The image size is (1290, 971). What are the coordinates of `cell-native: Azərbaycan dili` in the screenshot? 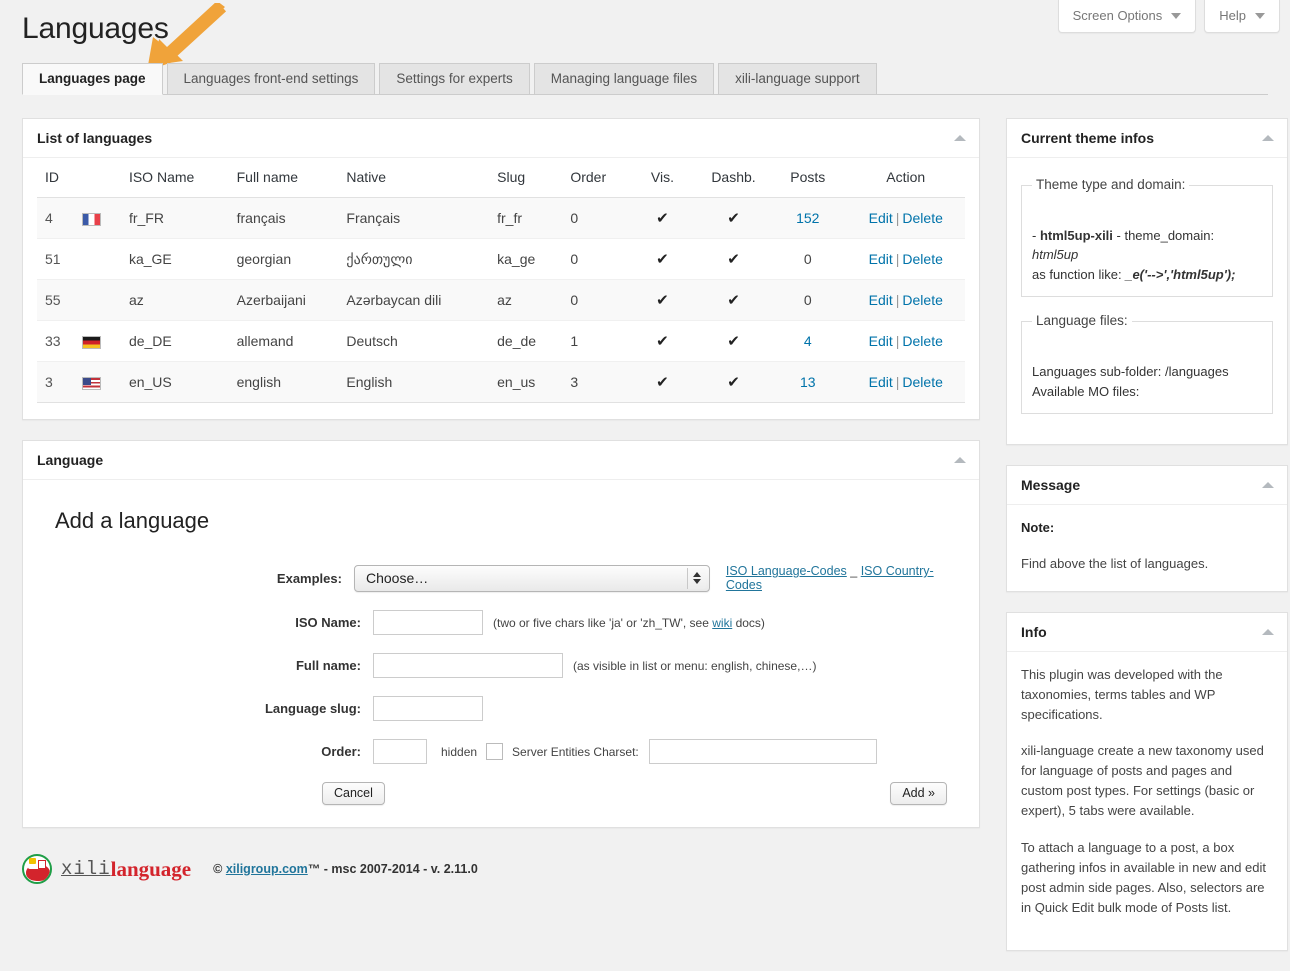 It's located at (394, 300).